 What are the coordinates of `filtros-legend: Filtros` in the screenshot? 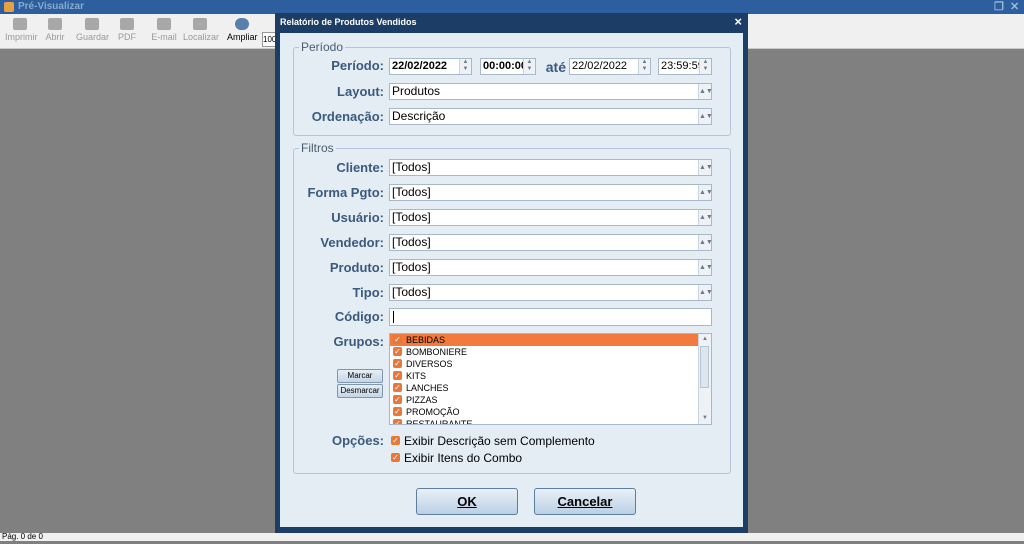 It's located at (317, 148).